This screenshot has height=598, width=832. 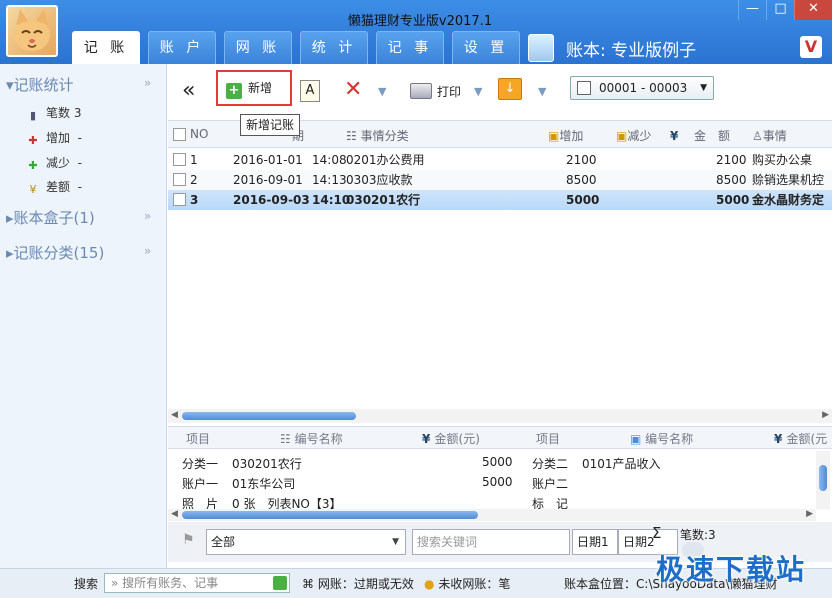 I want to click on detail-vertical-scrollbar, so click(x=823, y=480).